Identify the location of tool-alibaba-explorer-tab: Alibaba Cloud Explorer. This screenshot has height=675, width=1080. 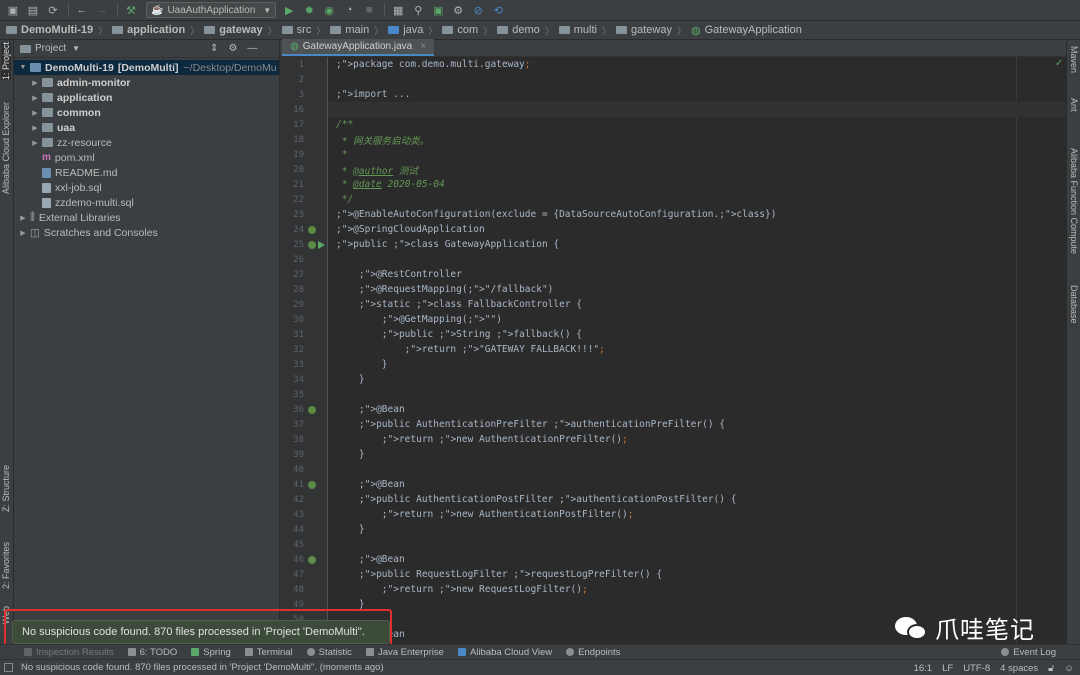
(6, 148).